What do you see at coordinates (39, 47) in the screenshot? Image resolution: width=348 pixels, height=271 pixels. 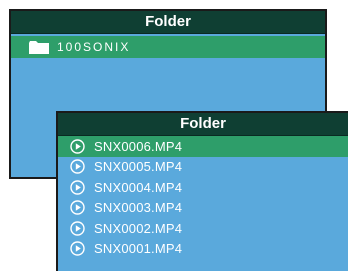 I see `folder-icon` at bounding box center [39, 47].